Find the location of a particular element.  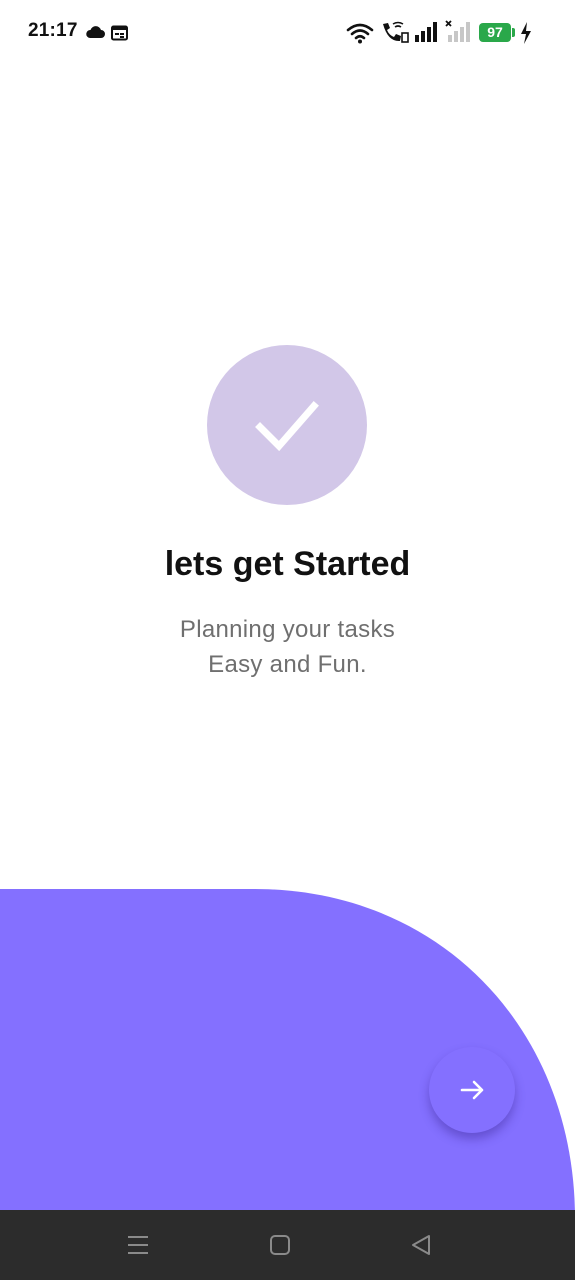

home-button is located at coordinates (280, 1245).